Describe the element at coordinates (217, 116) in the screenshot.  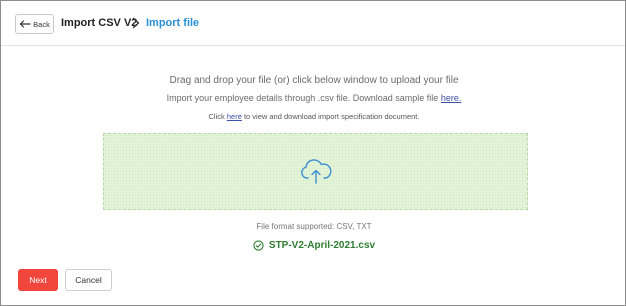
I see `spec-doc-prefix: Click` at that location.